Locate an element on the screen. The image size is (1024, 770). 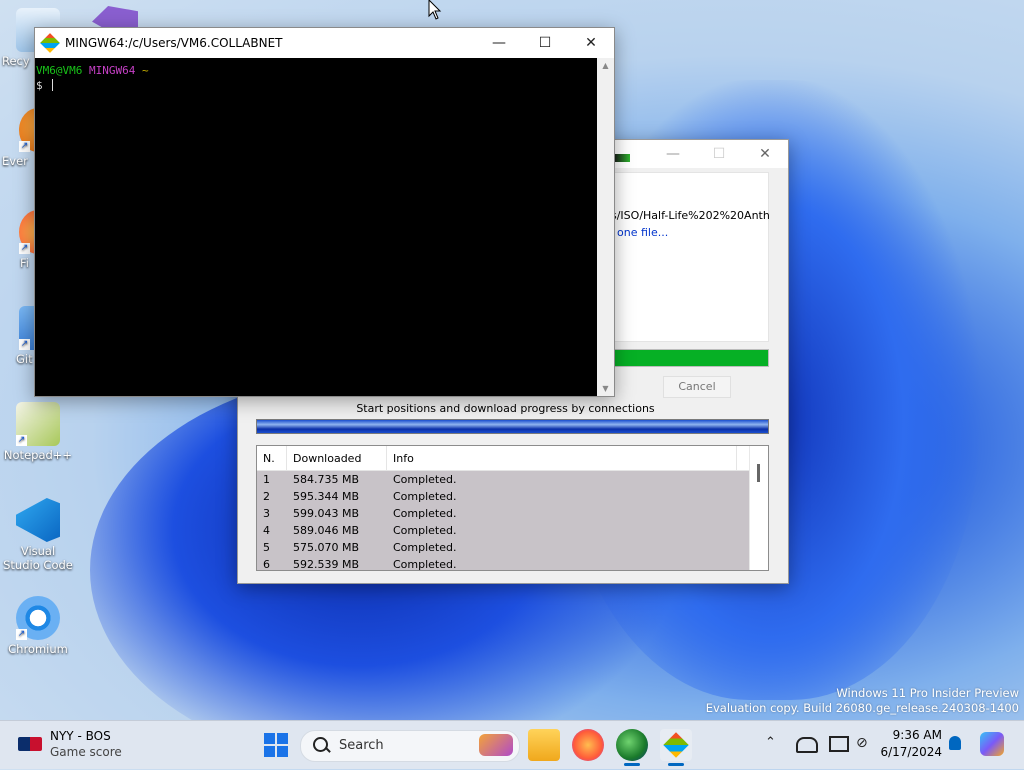
chevron-up-icon: ⌃ is located at coordinates (770, 742).